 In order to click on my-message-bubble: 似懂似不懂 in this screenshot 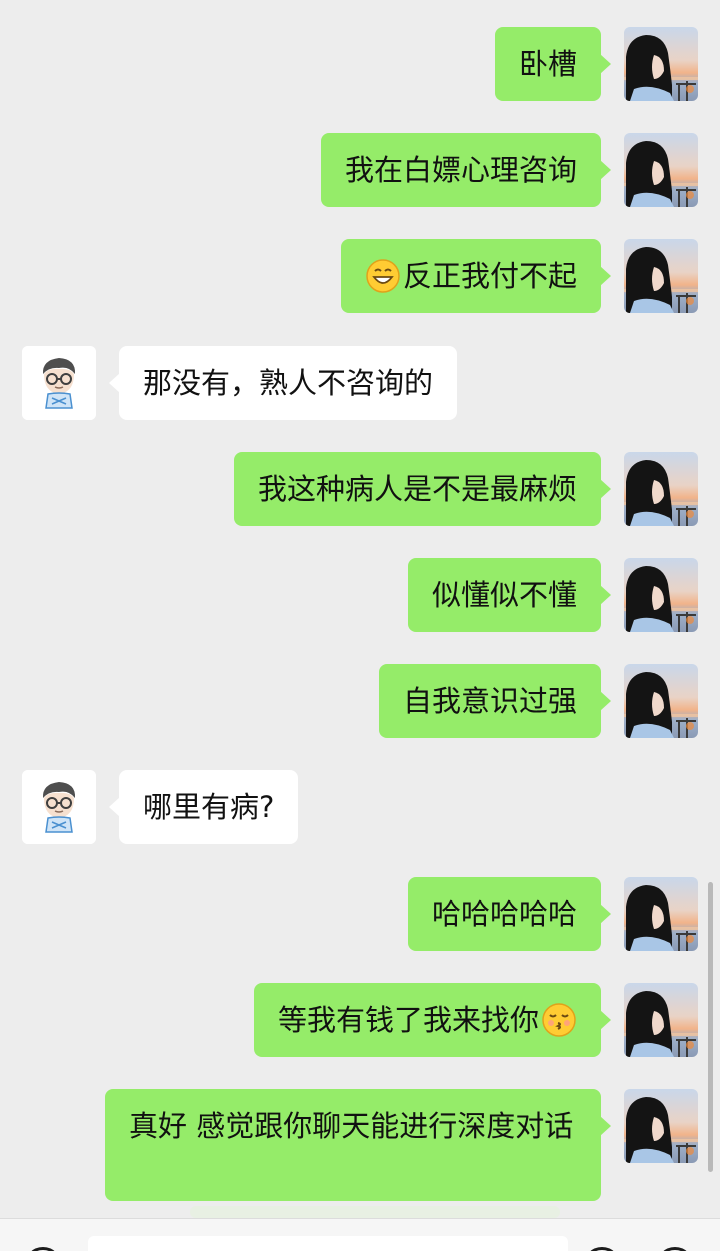, I will do `click(509, 595)`.